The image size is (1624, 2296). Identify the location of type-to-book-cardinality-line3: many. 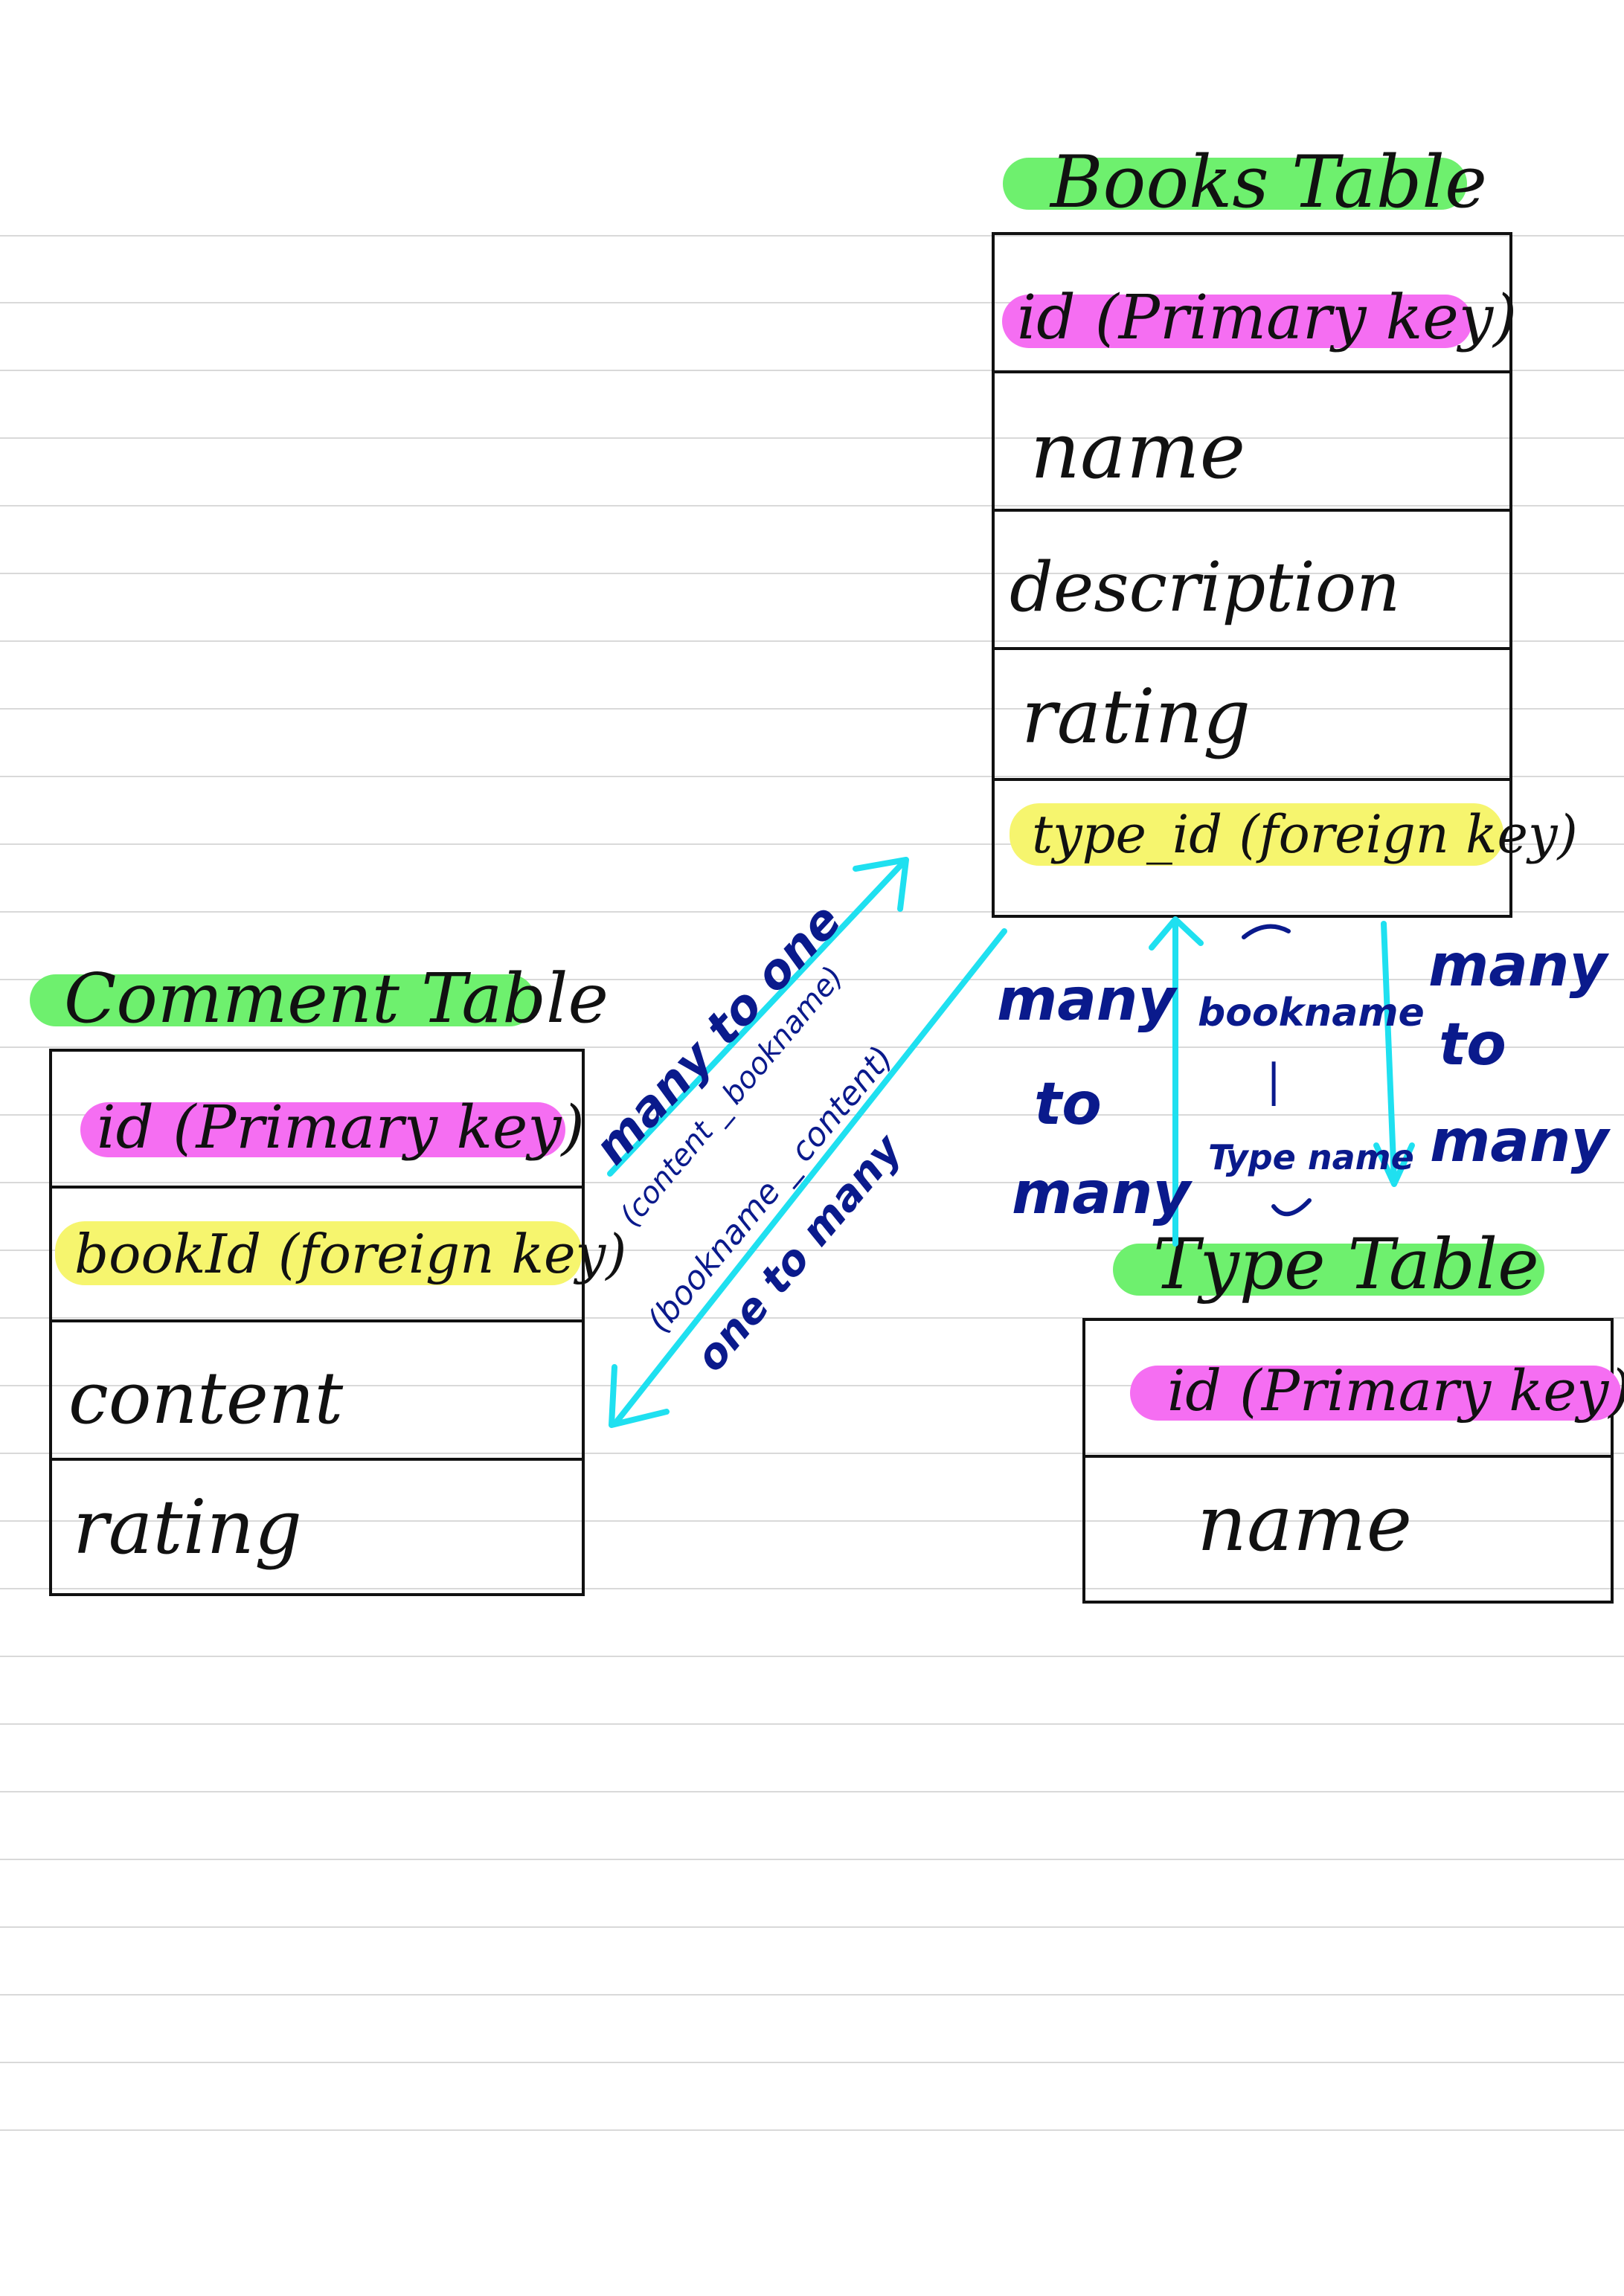
(1101, 1193).